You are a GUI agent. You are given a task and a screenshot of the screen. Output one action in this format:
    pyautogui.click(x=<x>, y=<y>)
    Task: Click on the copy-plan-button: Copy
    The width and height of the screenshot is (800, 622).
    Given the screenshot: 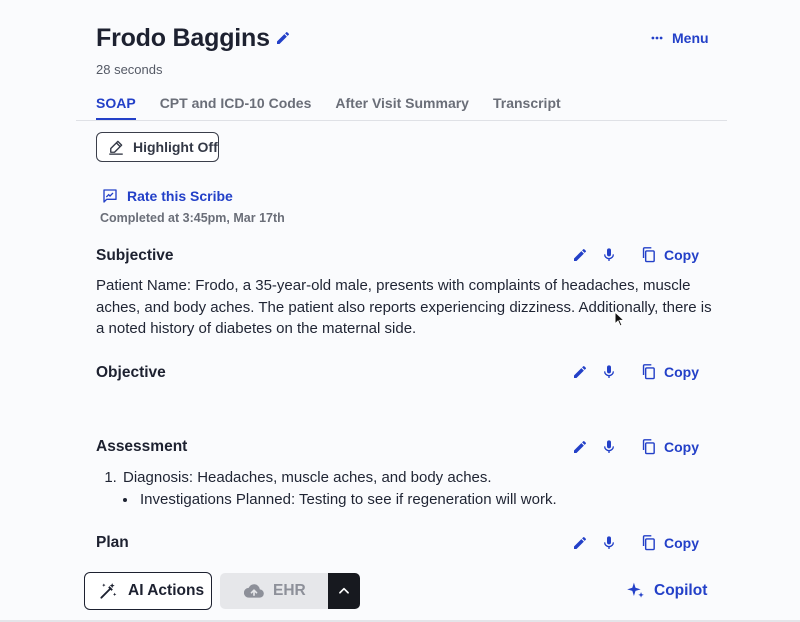 What is the action you would take?
    pyautogui.click(x=669, y=542)
    